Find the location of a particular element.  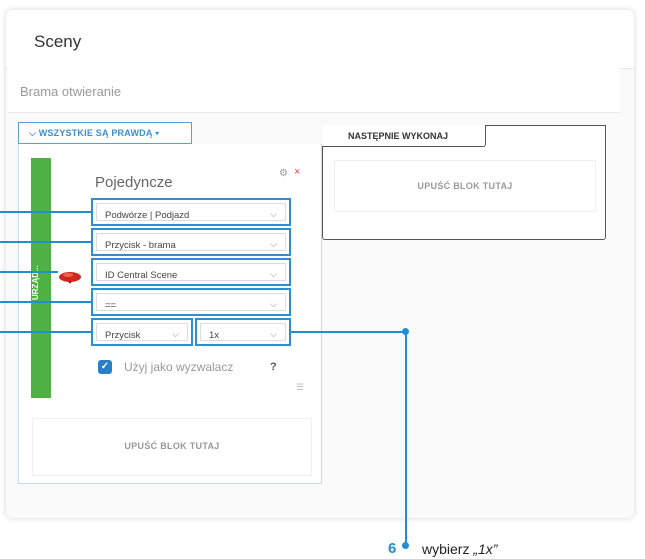

operator-select: == ⌵ is located at coordinates (191, 302).